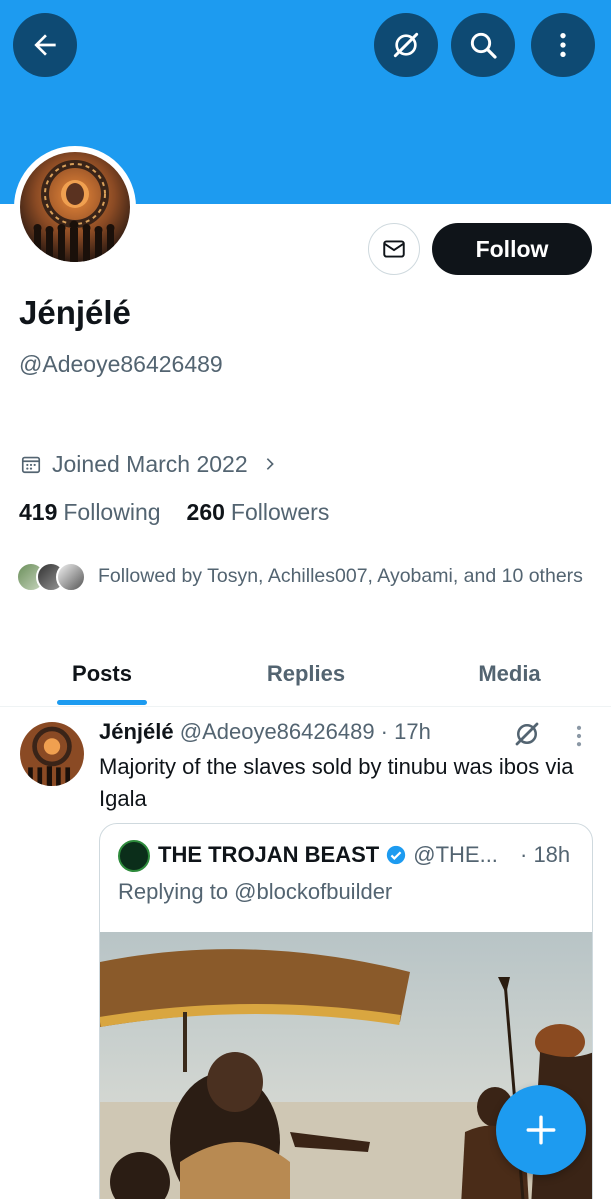 This screenshot has width=611, height=1199. What do you see at coordinates (136, 731) in the screenshot?
I see `post-author-name: Jénjélé` at bounding box center [136, 731].